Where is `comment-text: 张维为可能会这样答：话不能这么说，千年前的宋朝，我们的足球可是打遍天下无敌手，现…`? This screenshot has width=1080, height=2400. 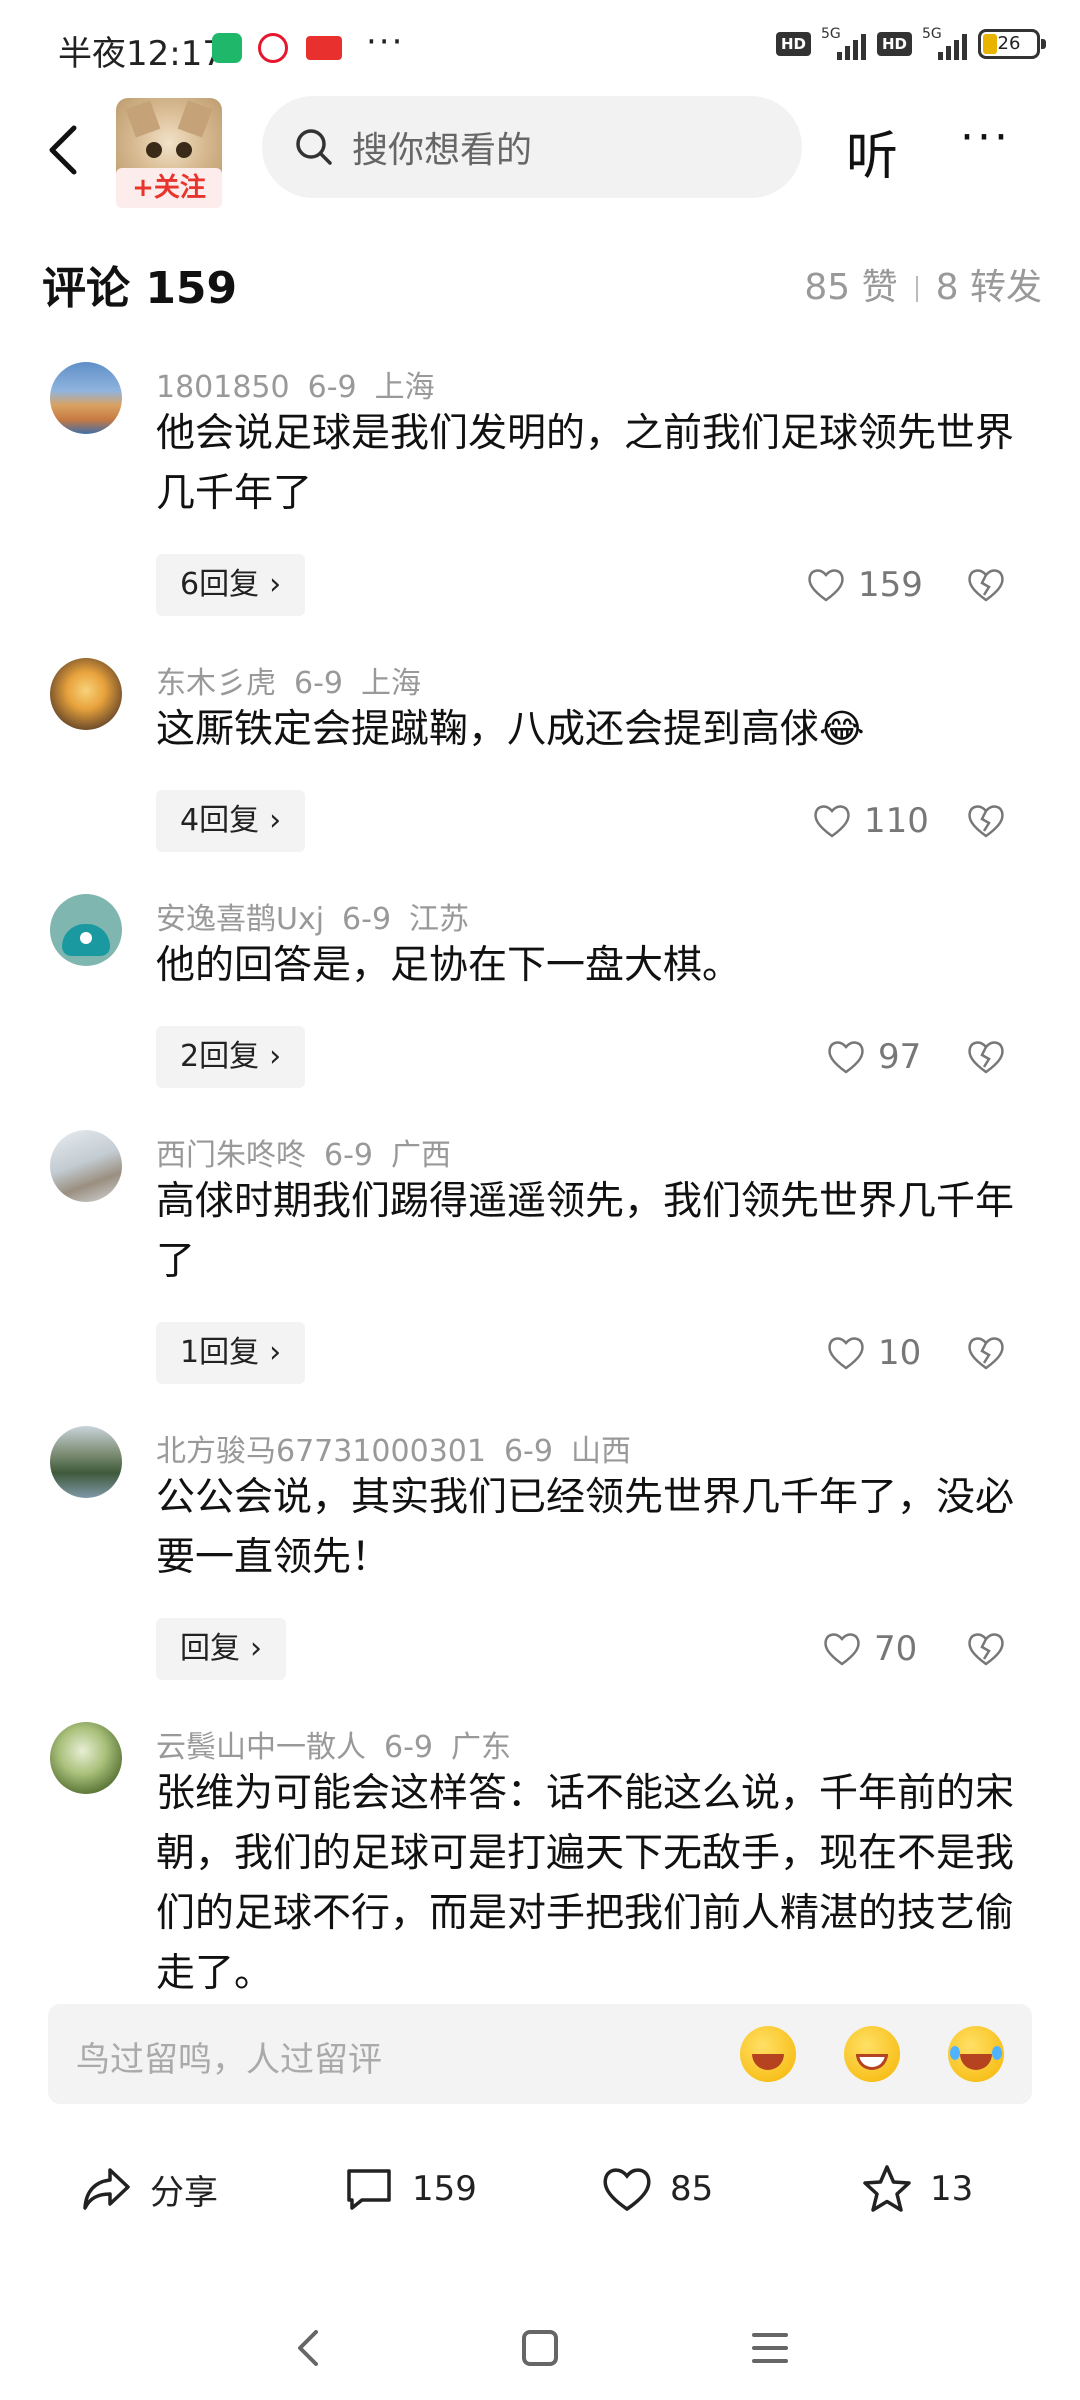 comment-text: 张维为可能会这样答：话不能这么说，千年前的宋朝，我们的足球可是打遍天下无敌手，现… is located at coordinates (586, 1884).